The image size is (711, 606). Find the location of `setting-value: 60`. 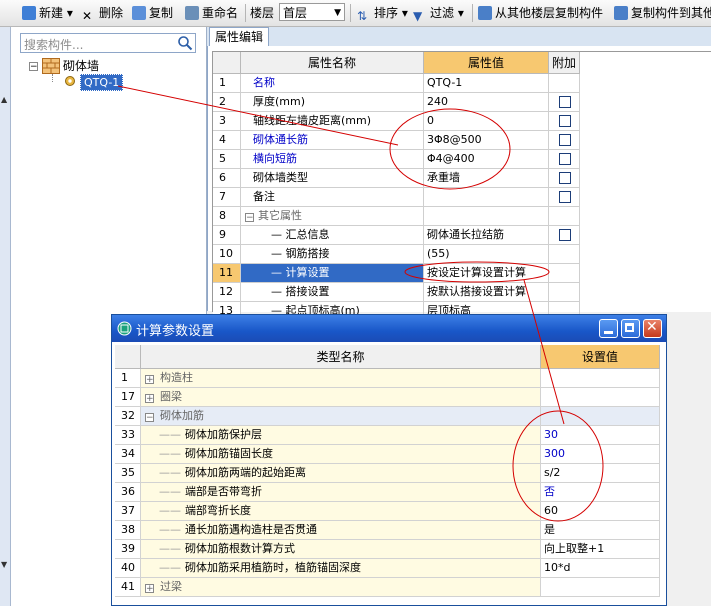

setting-value: 60 is located at coordinates (600, 511).